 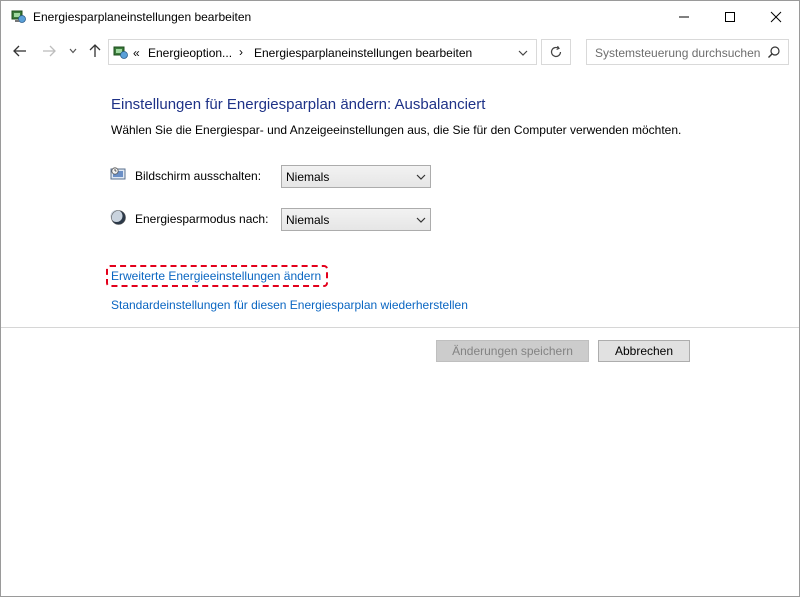 I want to click on arrow-right-icon, so click(x=49, y=51).